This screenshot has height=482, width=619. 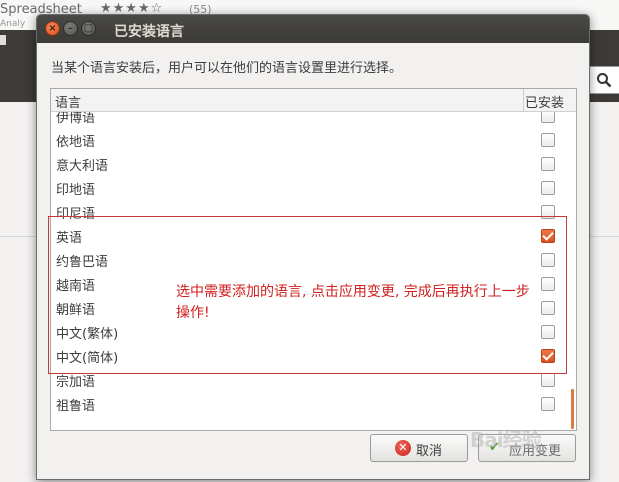 I want to click on column-header-language: 语言, so click(x=68, y=101).